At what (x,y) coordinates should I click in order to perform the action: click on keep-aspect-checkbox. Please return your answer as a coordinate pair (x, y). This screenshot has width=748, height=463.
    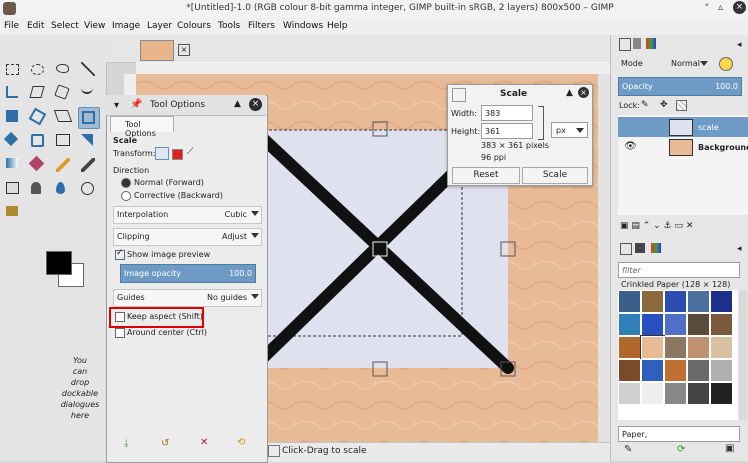
    Looking at the image, I should click on (120, 317).